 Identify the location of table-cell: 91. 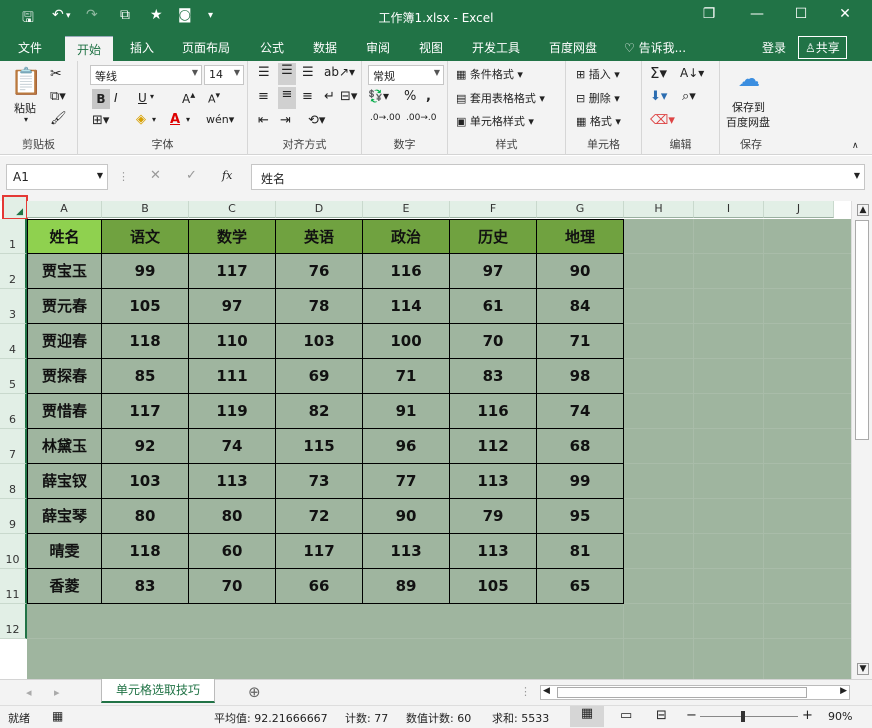
(406, 411).